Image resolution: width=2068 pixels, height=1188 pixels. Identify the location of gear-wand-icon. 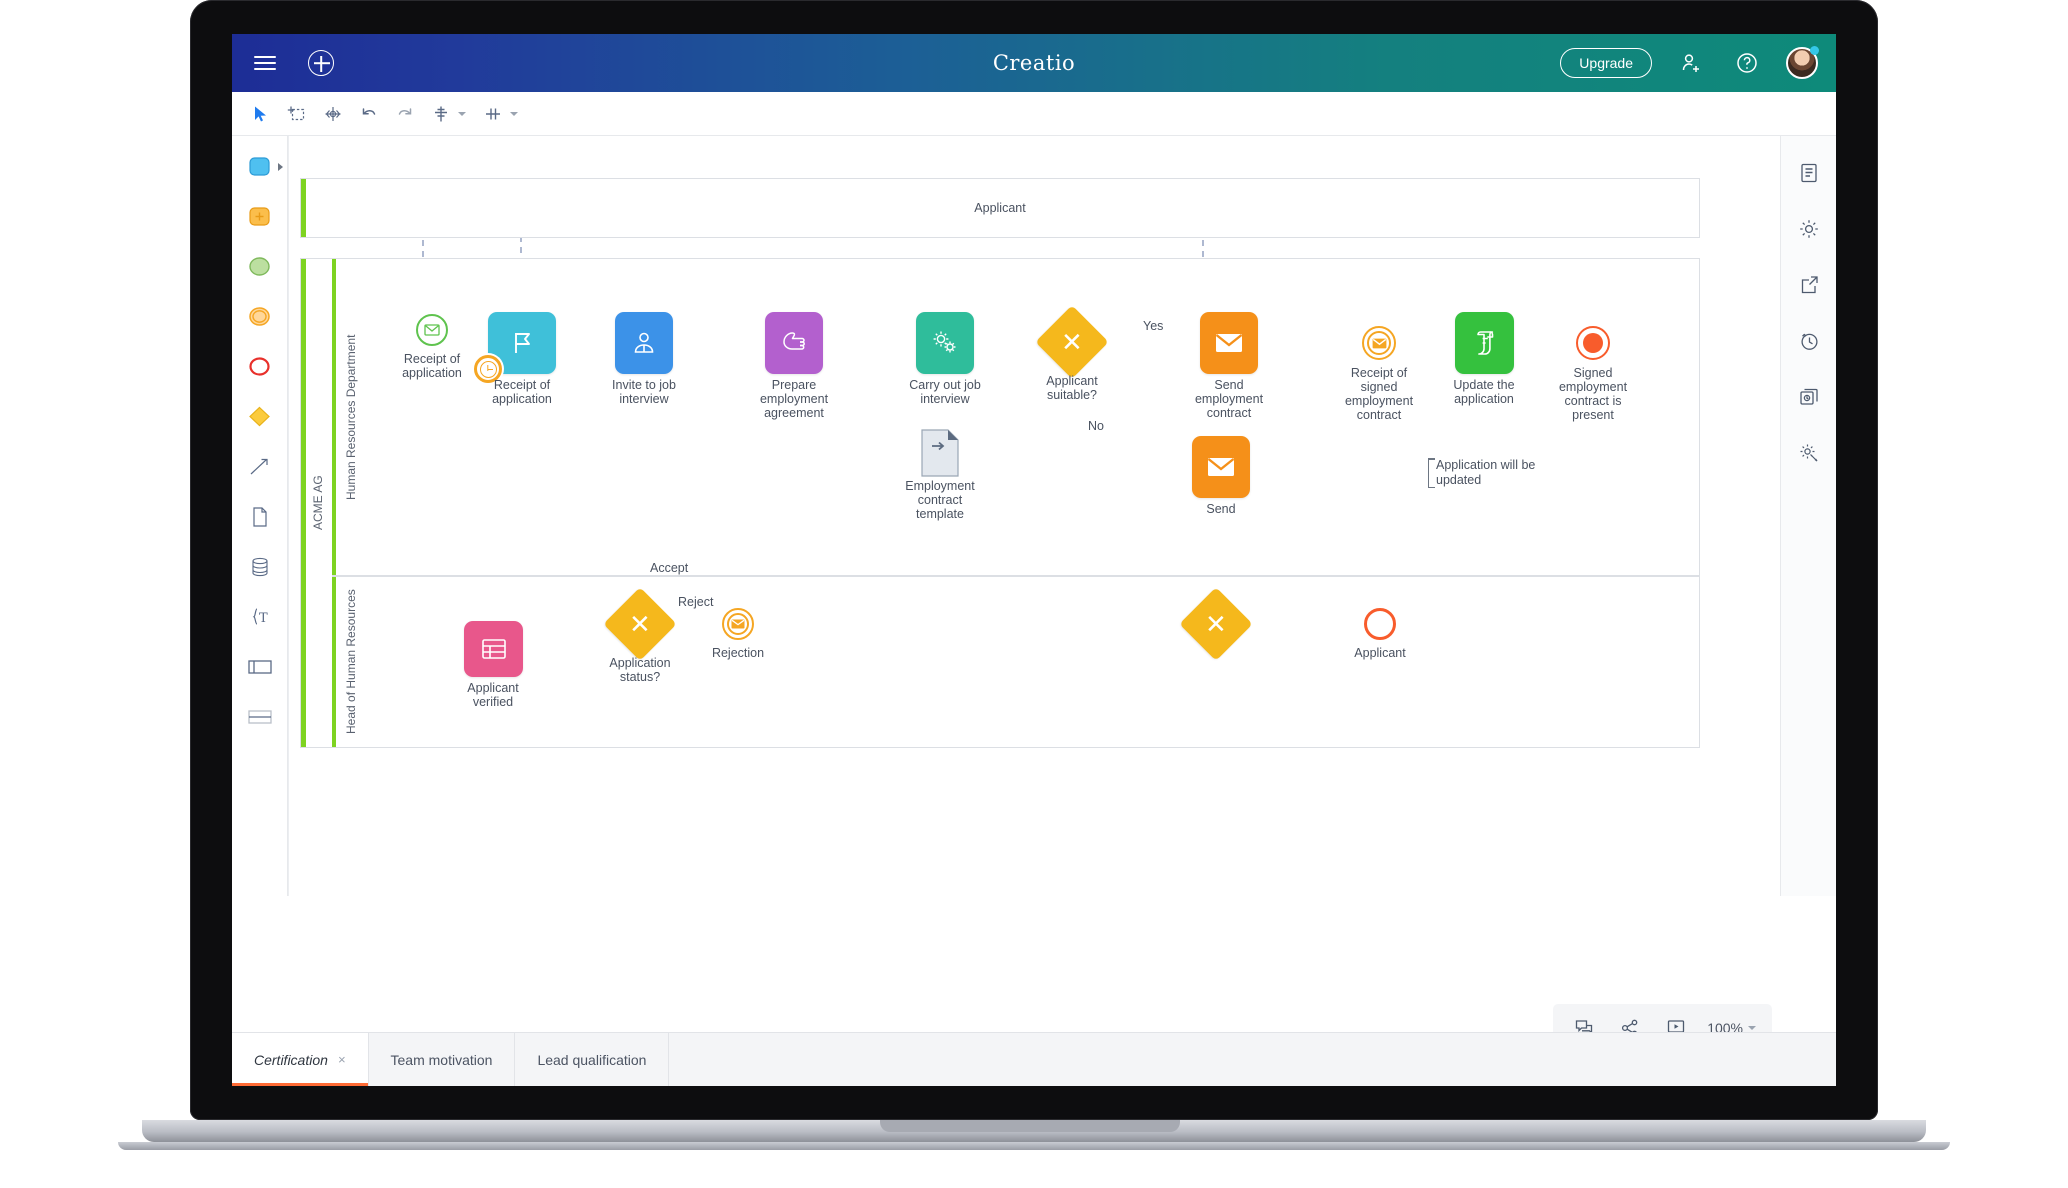
(1809, 453).